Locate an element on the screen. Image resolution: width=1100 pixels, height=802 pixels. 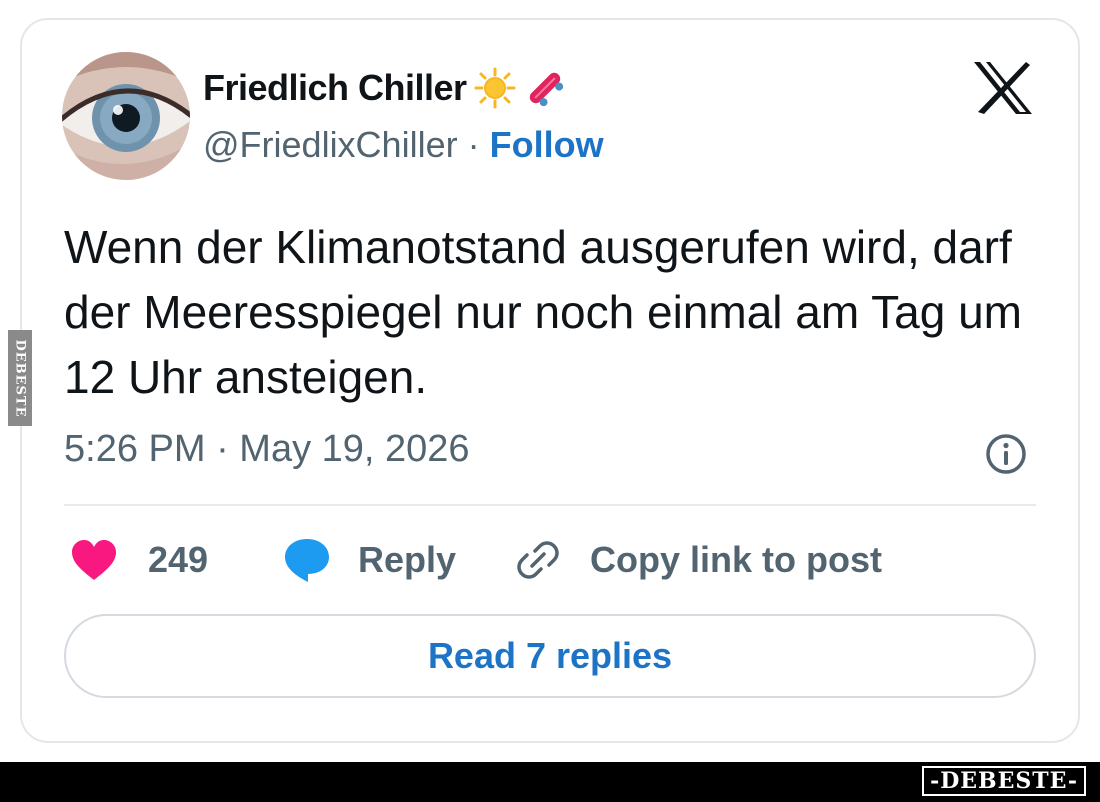
link-icon is located at coordinates (538, 560).